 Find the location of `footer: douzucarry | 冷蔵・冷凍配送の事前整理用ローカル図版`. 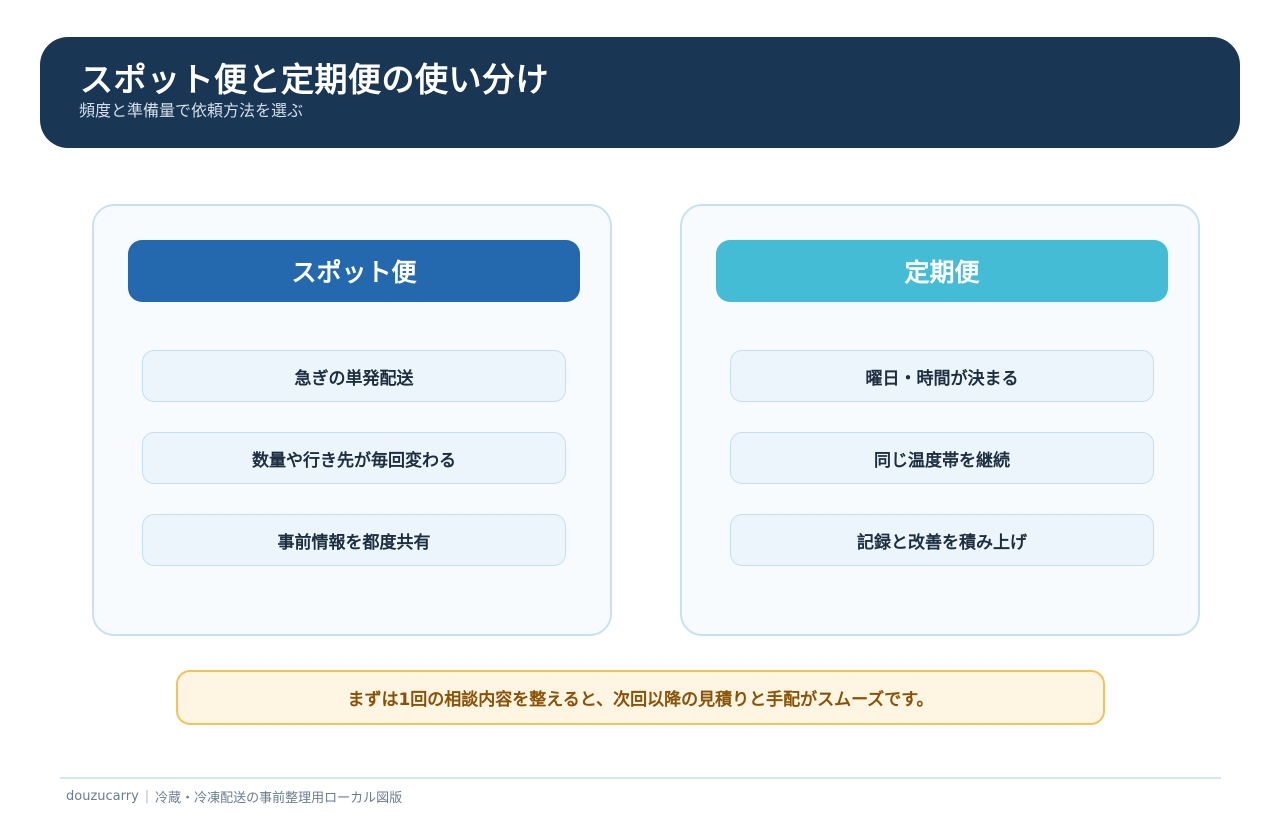

footer: douzucarry | 冷蔵・冷凍配送の事前整理用ローカル図版 is located at coordinates (234, 796).